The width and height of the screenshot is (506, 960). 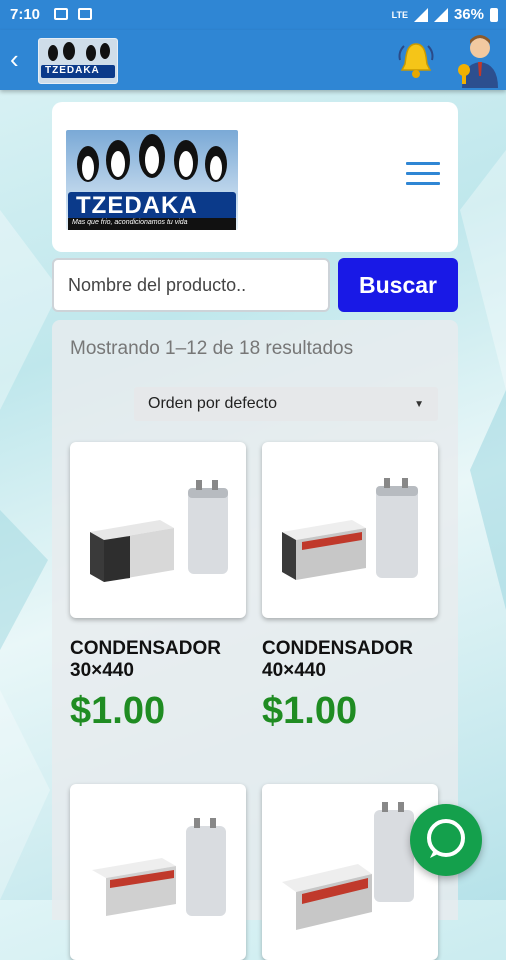 I want to click on brand-name: TZEDAKA, so click(x=137, y=205).